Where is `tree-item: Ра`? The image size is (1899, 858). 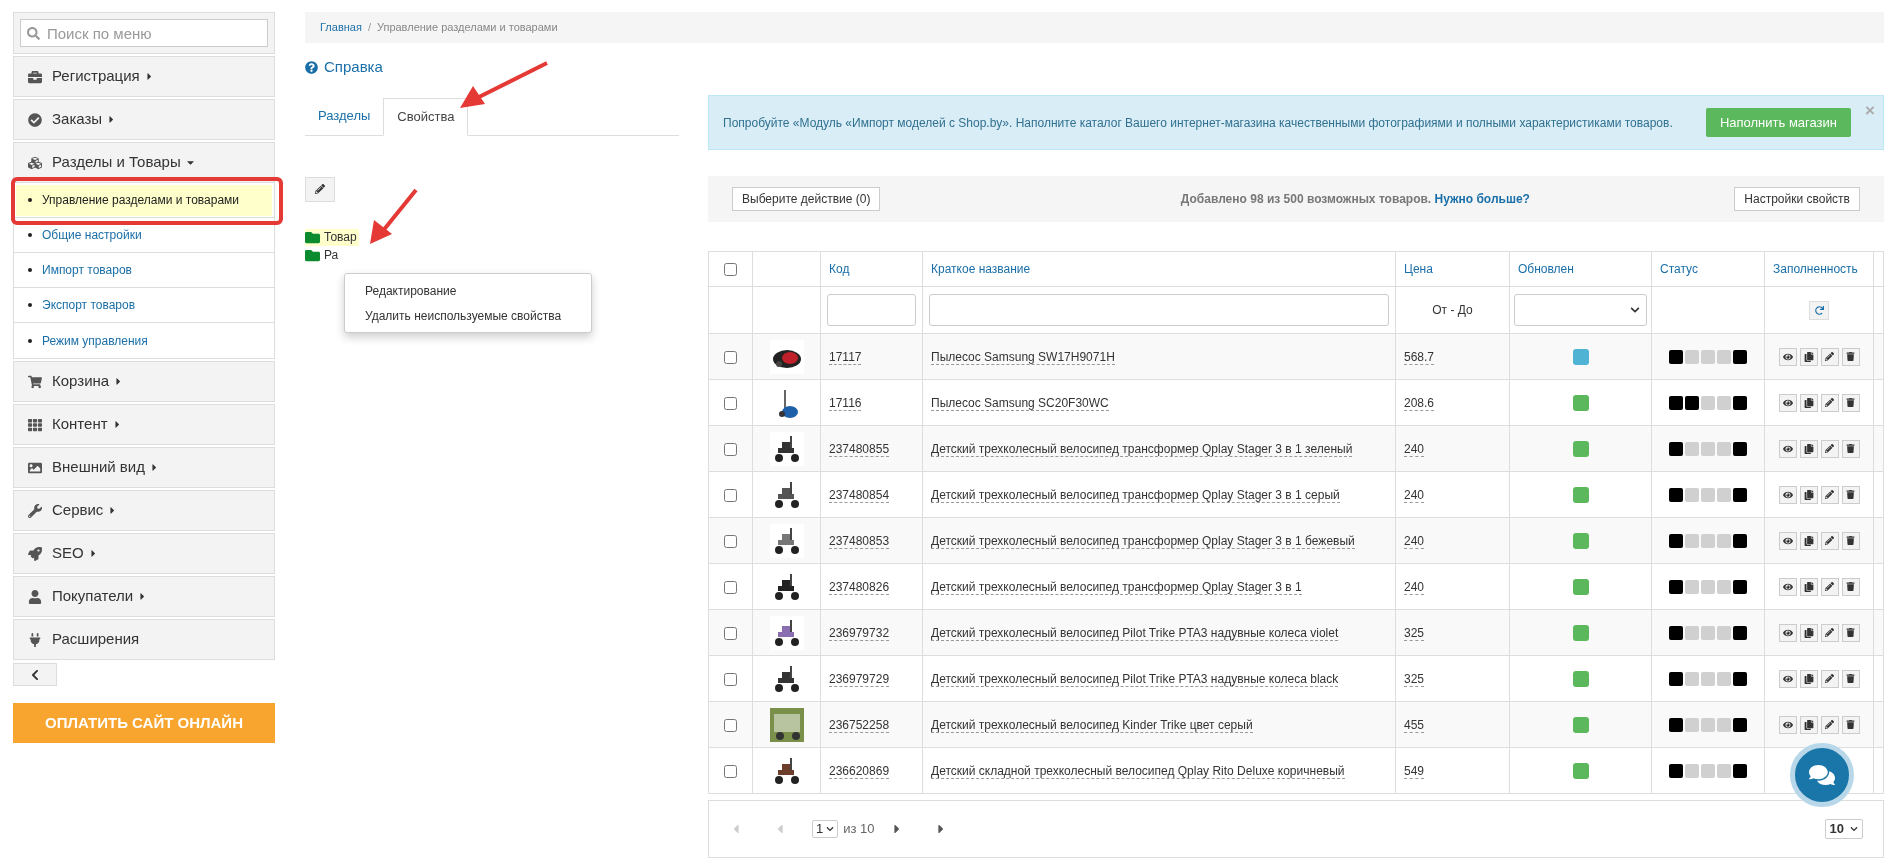 tree-item: Ра is located at coordinates (323, 255).